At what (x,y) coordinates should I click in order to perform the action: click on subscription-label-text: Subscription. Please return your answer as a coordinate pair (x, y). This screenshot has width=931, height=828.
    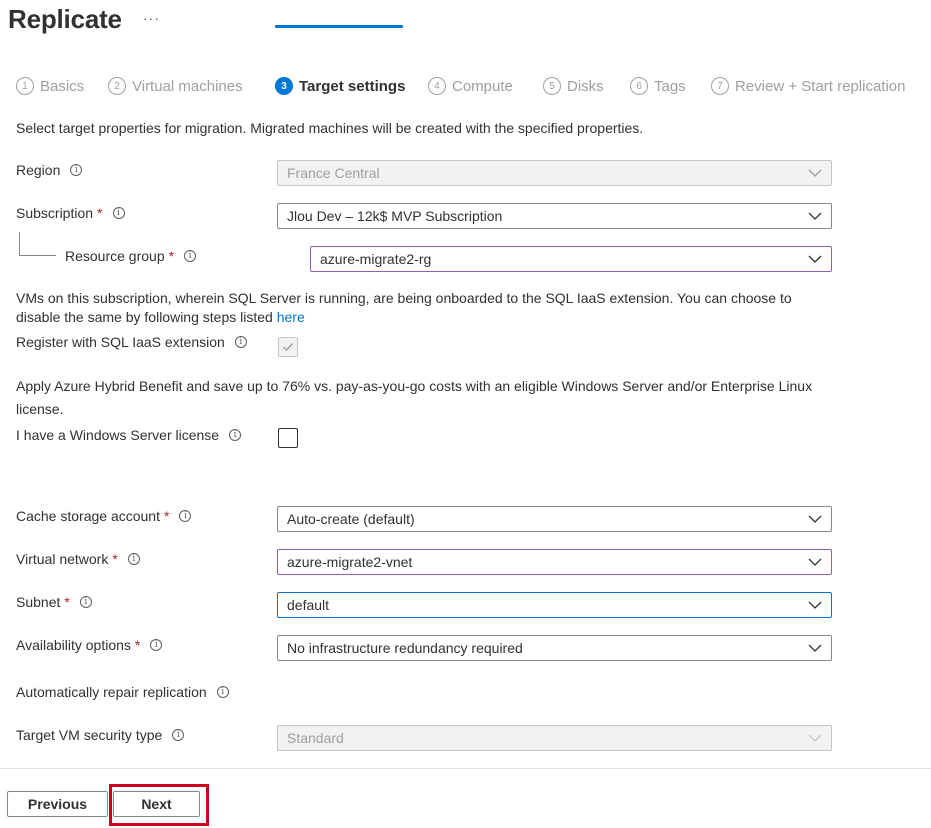
    Looking at the image, I should click on (55, 213).